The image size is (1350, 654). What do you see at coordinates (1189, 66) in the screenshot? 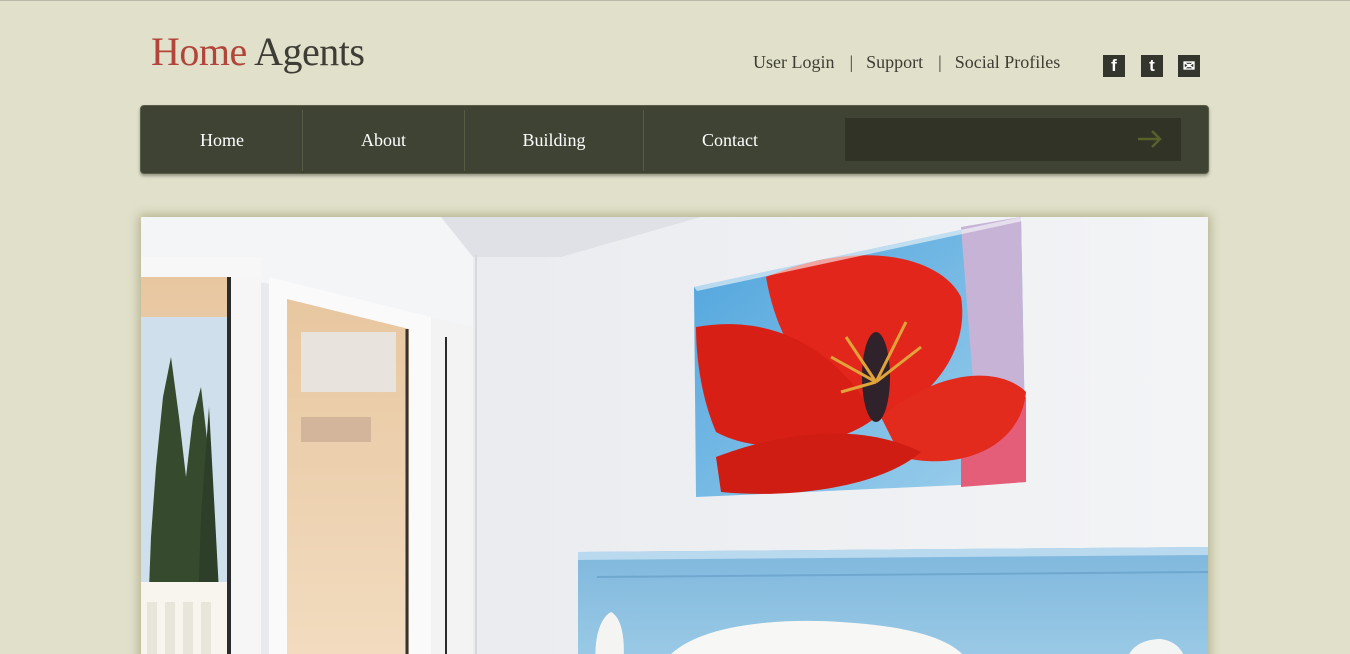
I see `mail-icon: ✉` at bounding box center [1189, 66].